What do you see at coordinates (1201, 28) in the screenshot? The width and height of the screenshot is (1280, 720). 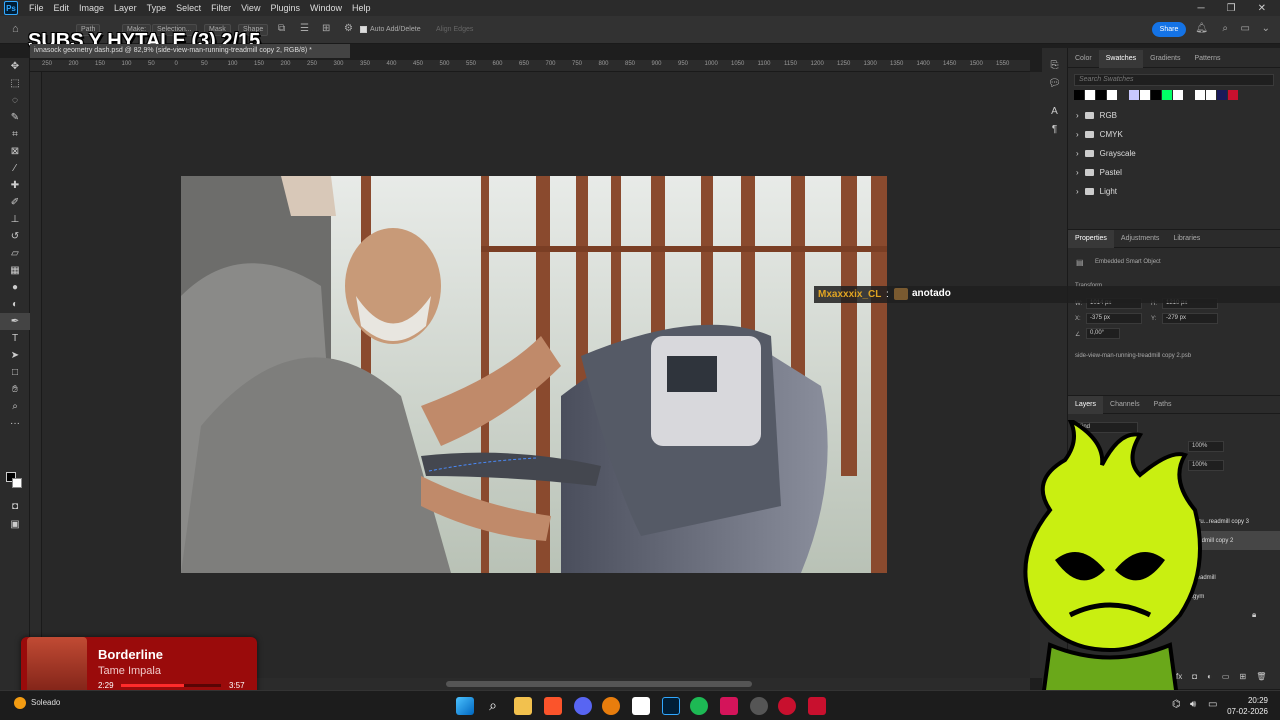 I see `bell-icon: 🔔︎` at bounding box center [1201, 28].